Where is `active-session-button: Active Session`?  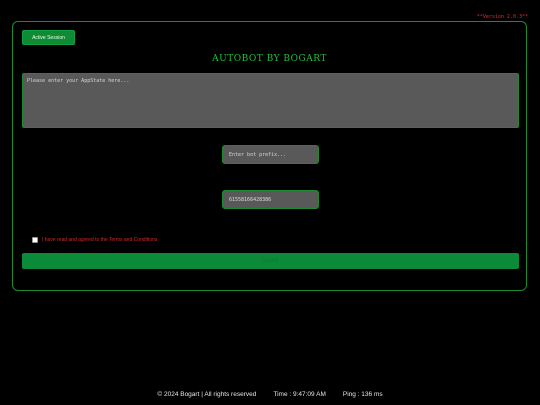
active-session-button: Active Session is located at coordinates (48, 37).